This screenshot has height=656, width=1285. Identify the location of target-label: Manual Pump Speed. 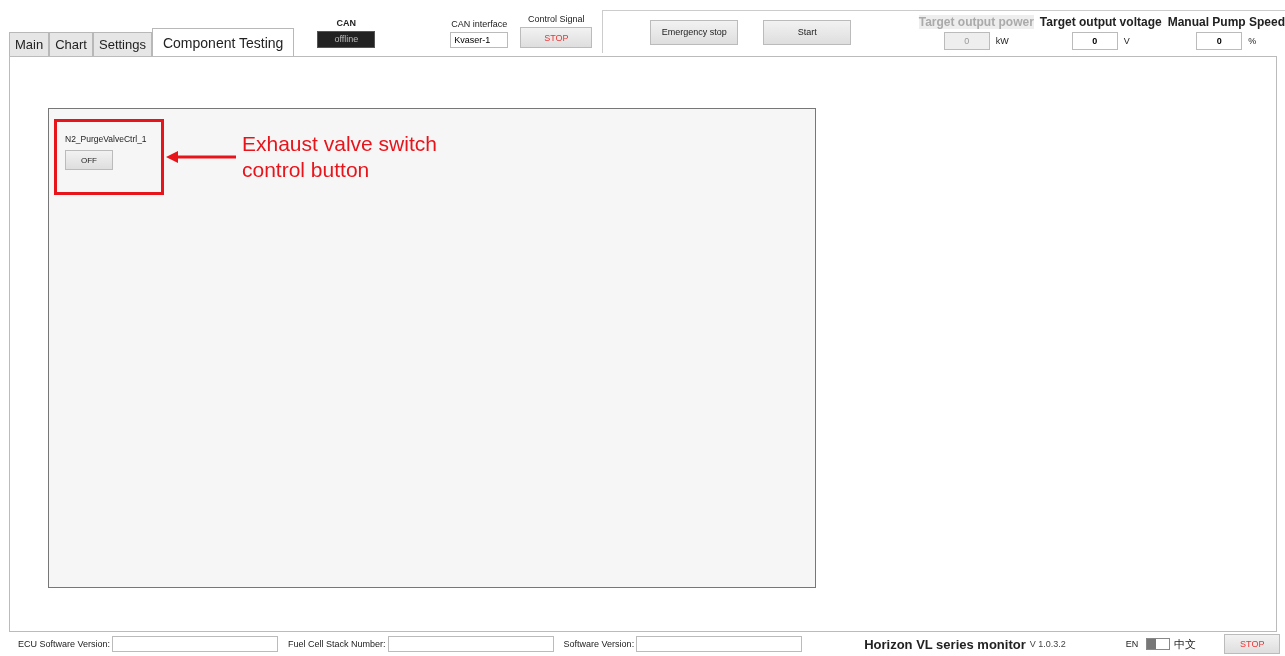
(1226, 21).